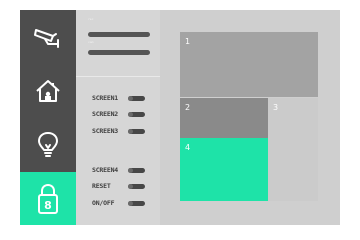  I want to click on screen-window-3: 3, so click(293, 149).